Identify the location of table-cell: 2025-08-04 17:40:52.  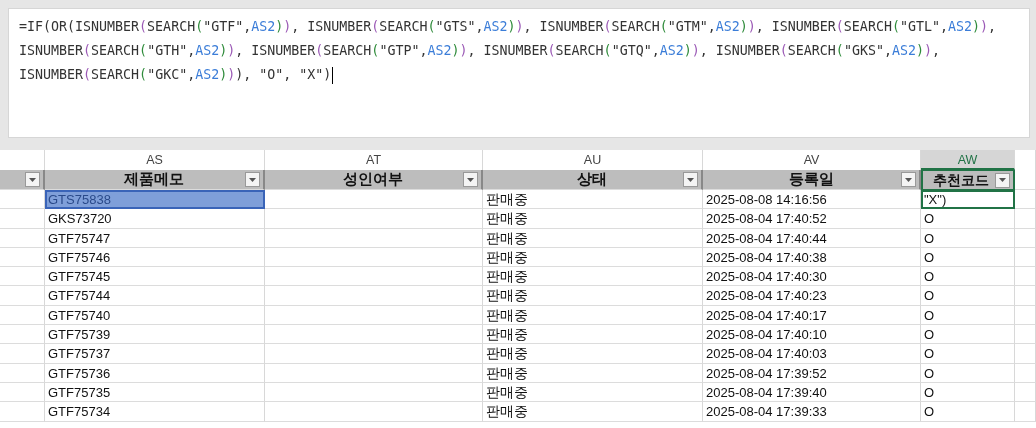
(812, 219).